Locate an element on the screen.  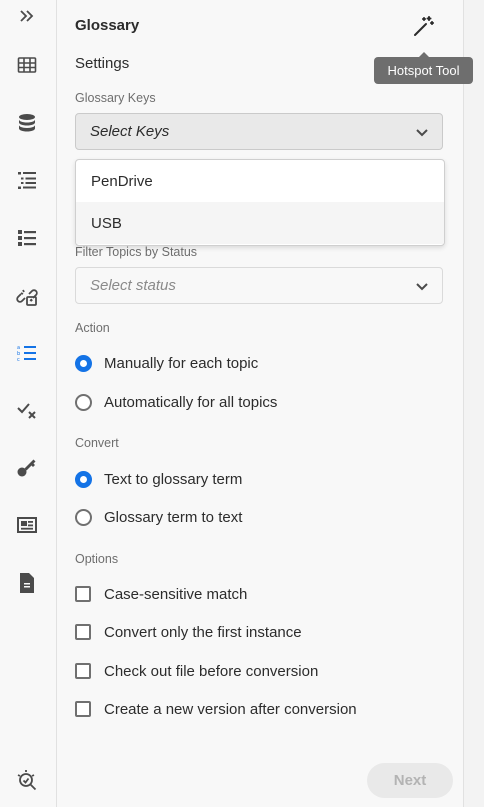
left-icon-rail: abc is located at coordinates (28, 403).